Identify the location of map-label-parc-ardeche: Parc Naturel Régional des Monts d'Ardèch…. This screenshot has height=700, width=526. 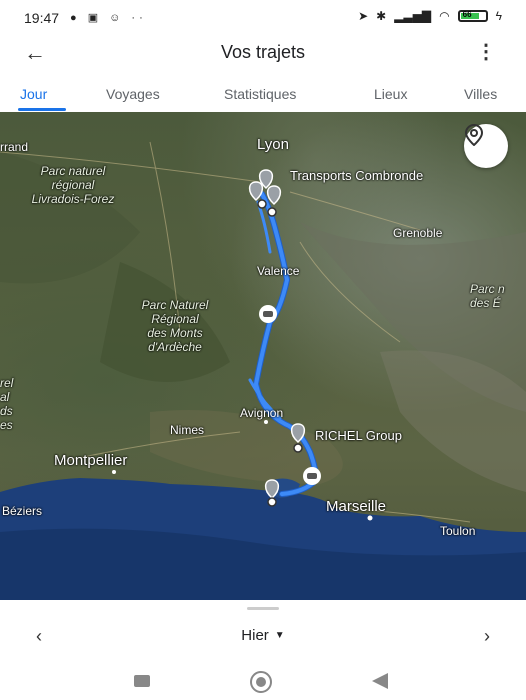
(175, 326).